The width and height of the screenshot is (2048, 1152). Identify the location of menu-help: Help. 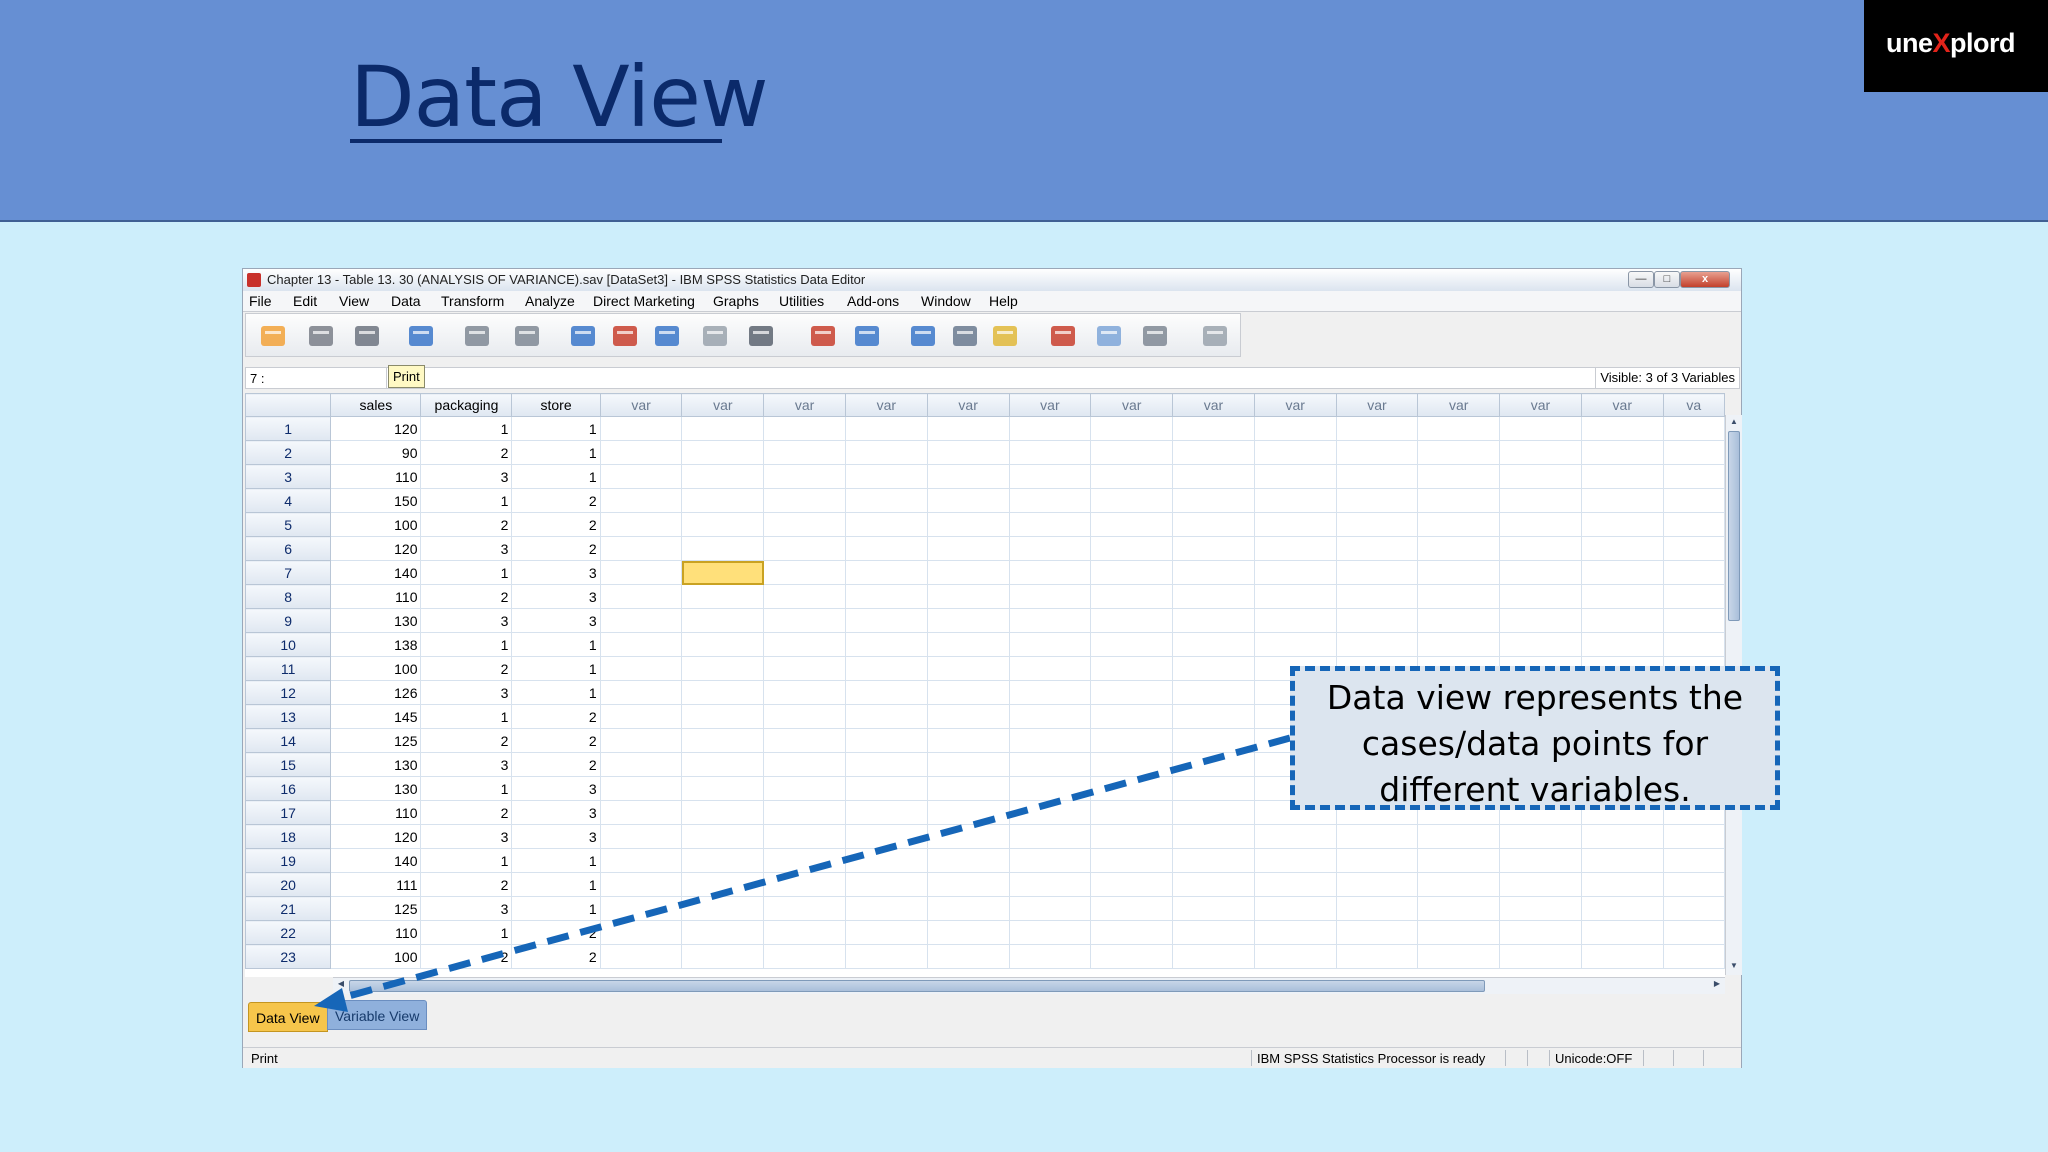
(1003, 301).